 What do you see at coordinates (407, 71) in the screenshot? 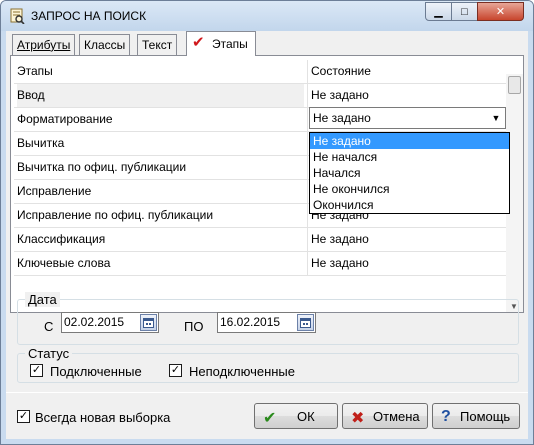
I see `column-header-state: Состояние` at bounding box center [407, 71].